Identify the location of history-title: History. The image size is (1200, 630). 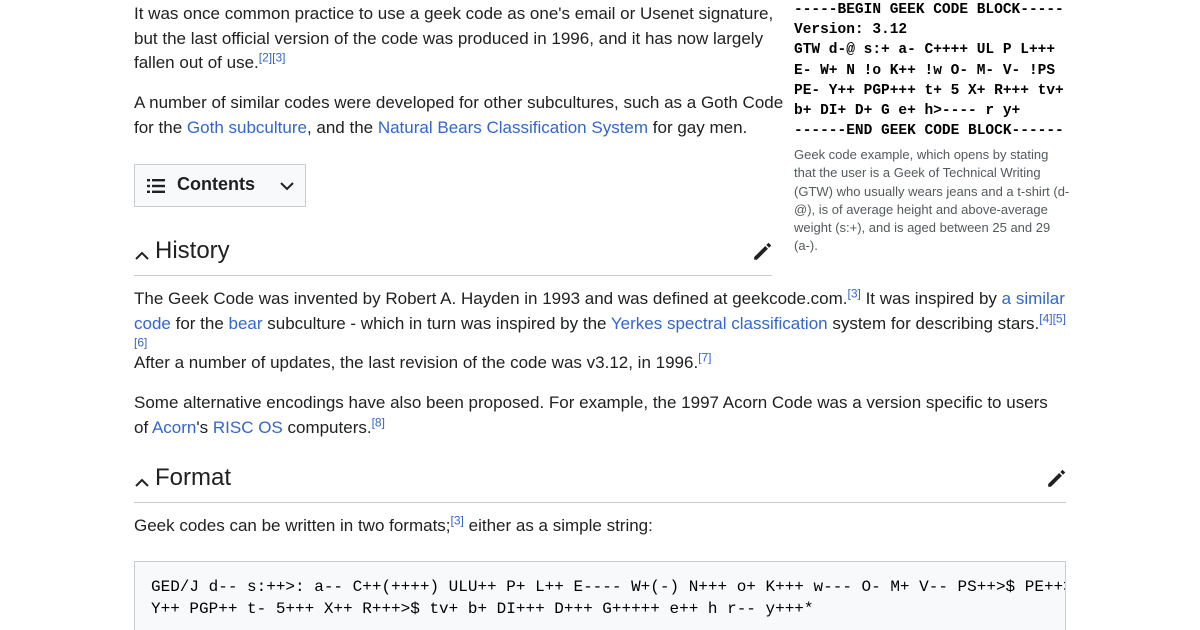
(192, 250).